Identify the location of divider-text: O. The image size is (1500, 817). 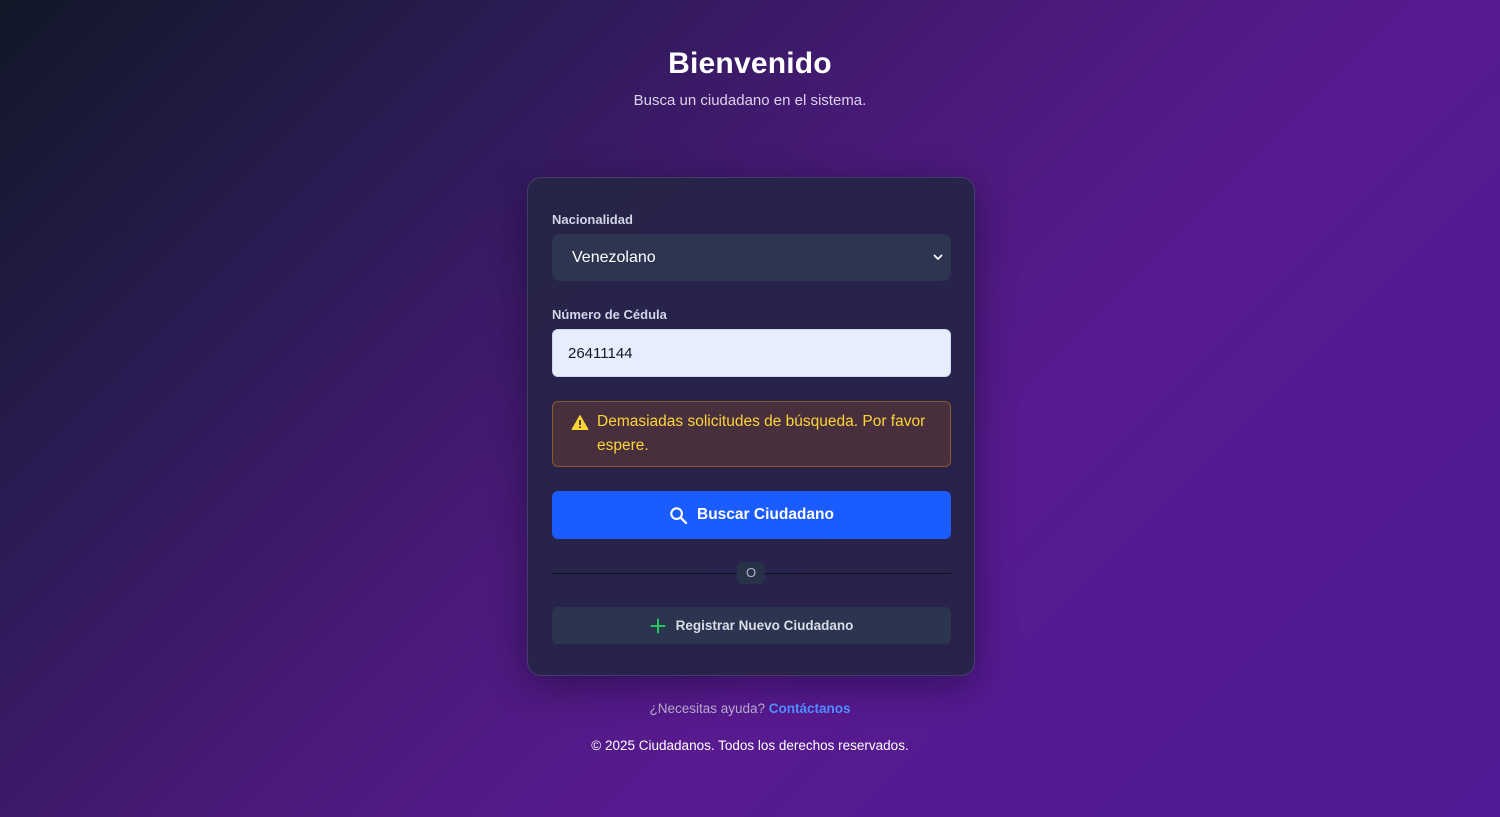
(751, 573).